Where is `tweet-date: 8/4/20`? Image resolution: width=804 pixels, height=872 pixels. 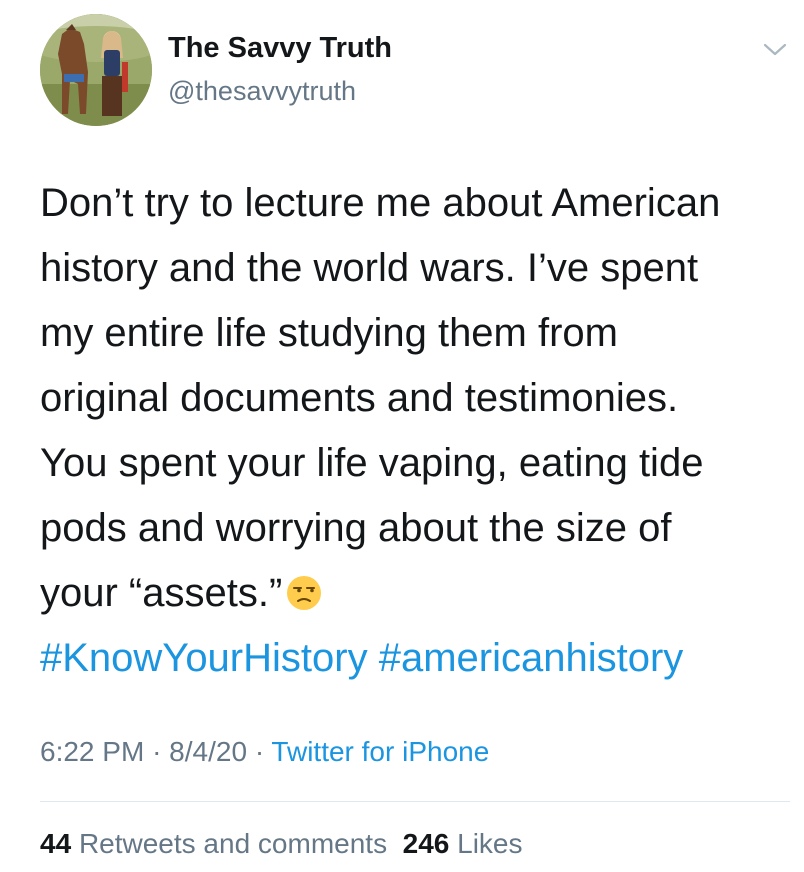
tweet-date: 8/4/20 is located at coordinates (208, 751).